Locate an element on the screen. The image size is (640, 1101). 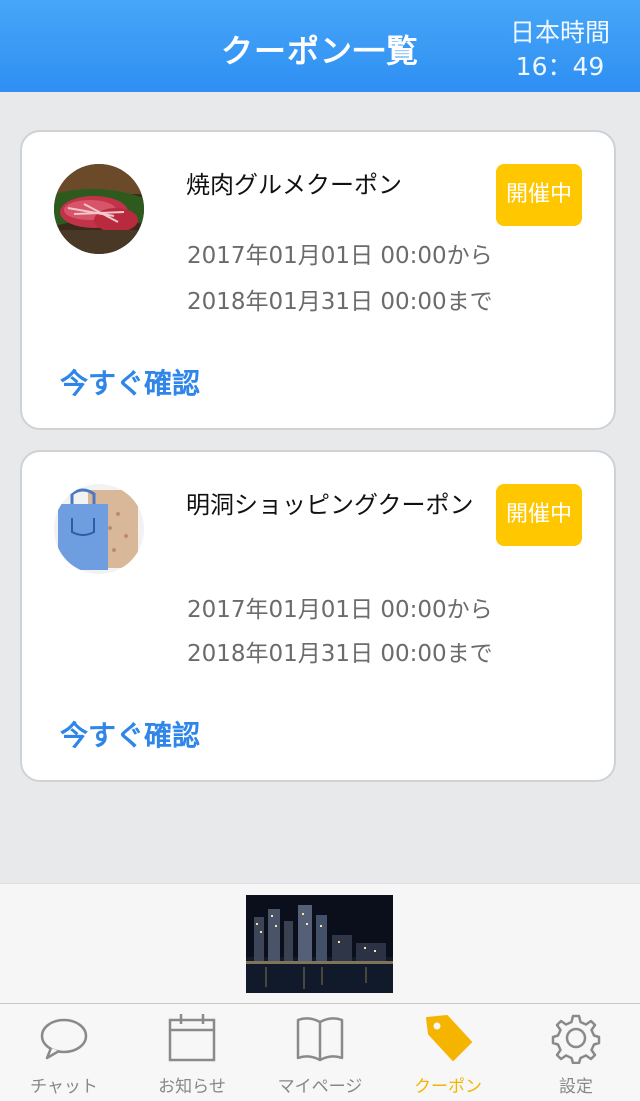
ad-banner-image is located at coordinates (319, 944).